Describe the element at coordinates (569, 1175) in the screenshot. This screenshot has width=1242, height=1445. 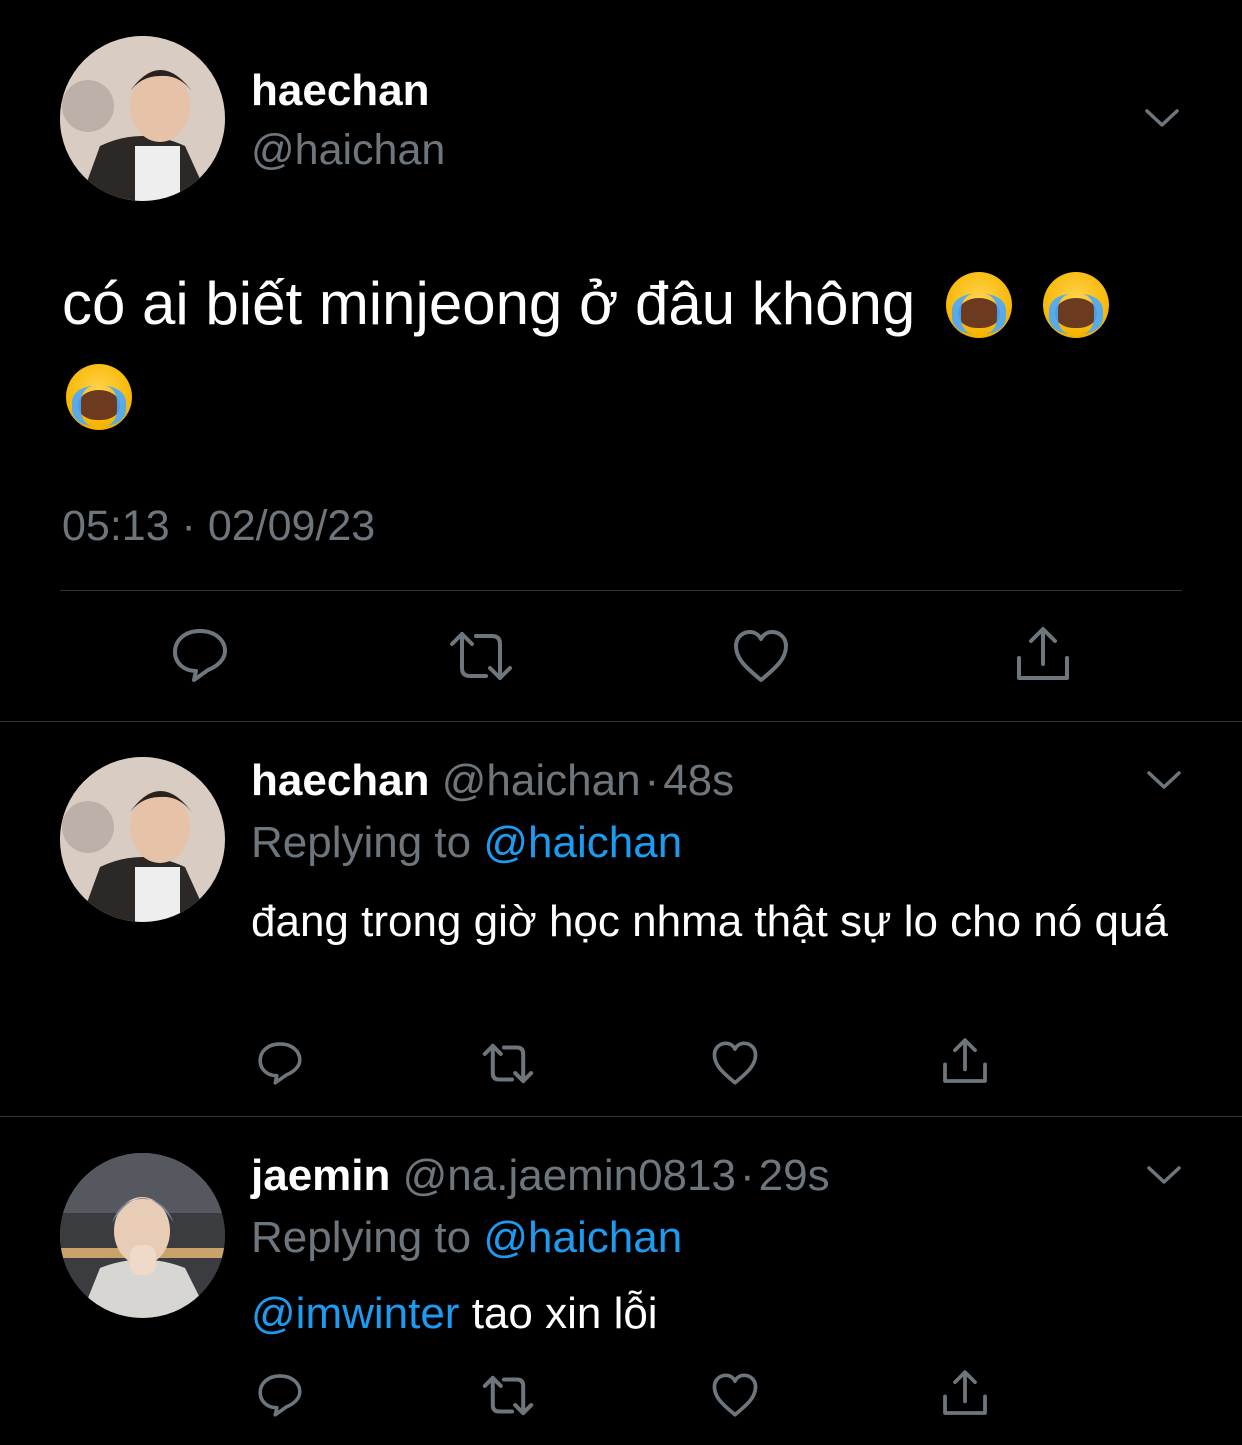
I see `handle: @na.jaemin0813` at that location.